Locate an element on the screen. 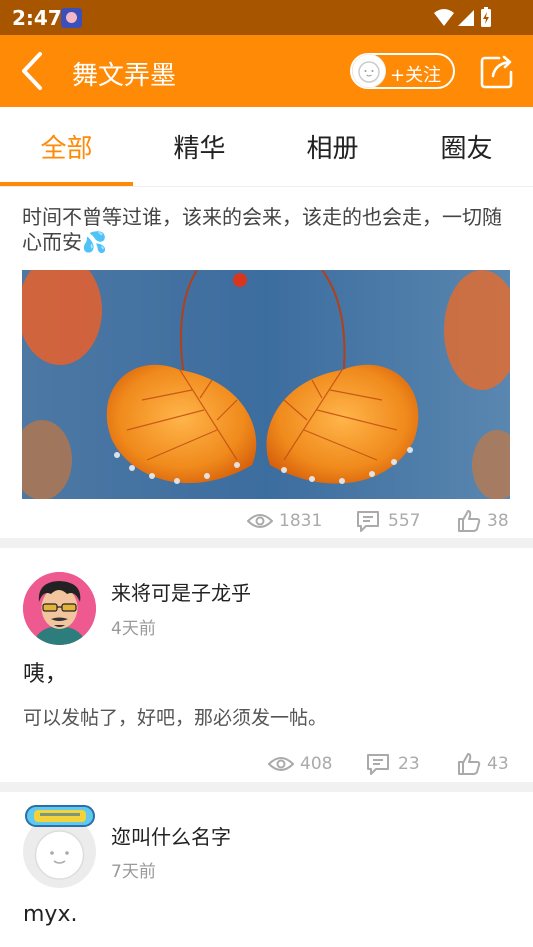 Image resolution: width=533 pixels, height=947 pixels. post-time: 7天前 is located at coordinates (133, 872).